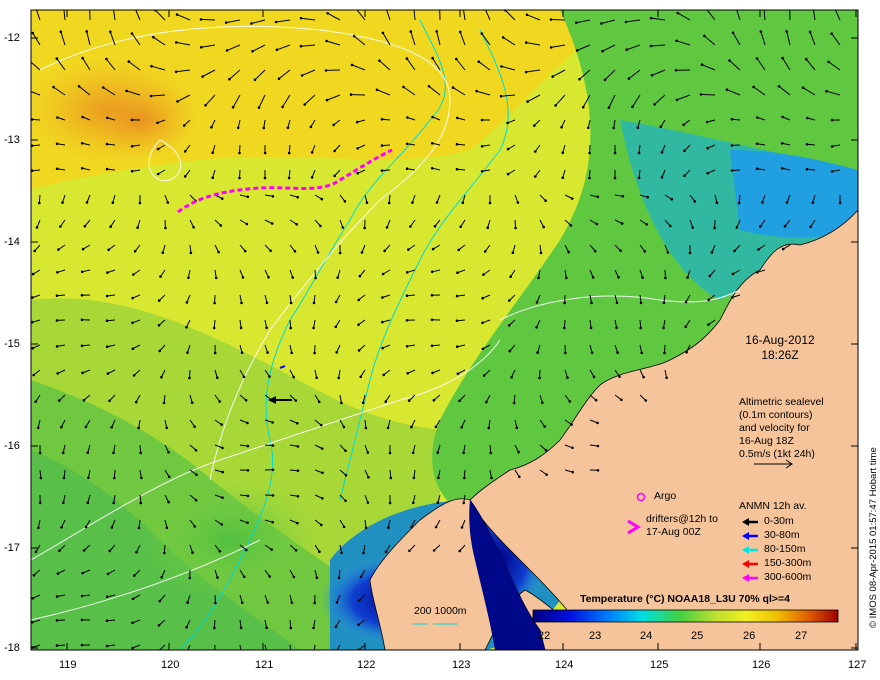  I want to click on cbar-tick-27: 27, so click(801, 636).